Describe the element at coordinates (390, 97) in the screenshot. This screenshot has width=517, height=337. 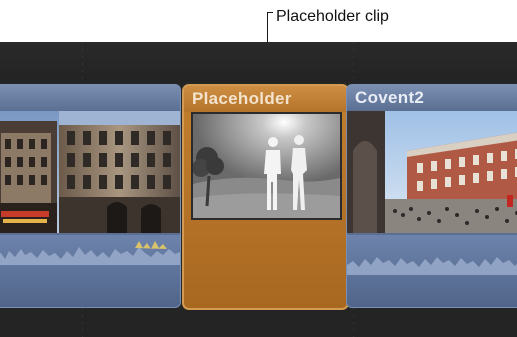
I see `clip-title: Covent2` at that location.